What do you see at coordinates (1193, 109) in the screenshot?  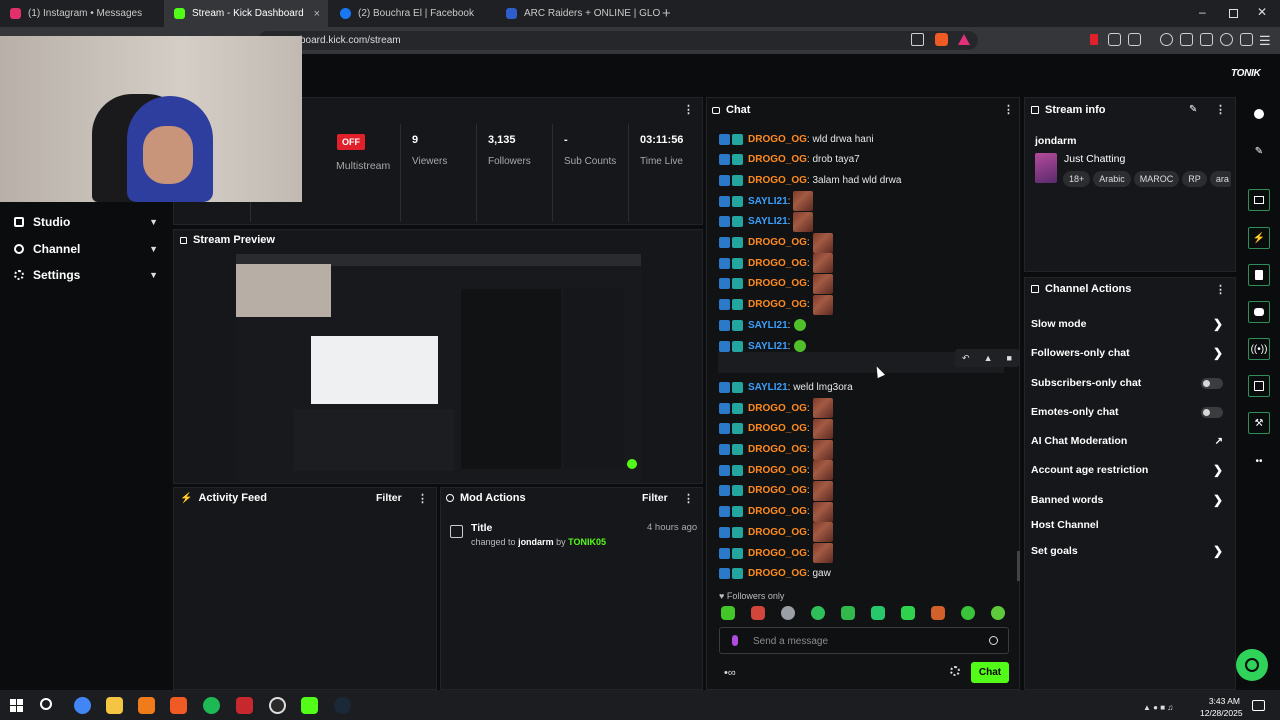 I see `edit-pencil-icon: ✎` at bounding box center [1193, 109].